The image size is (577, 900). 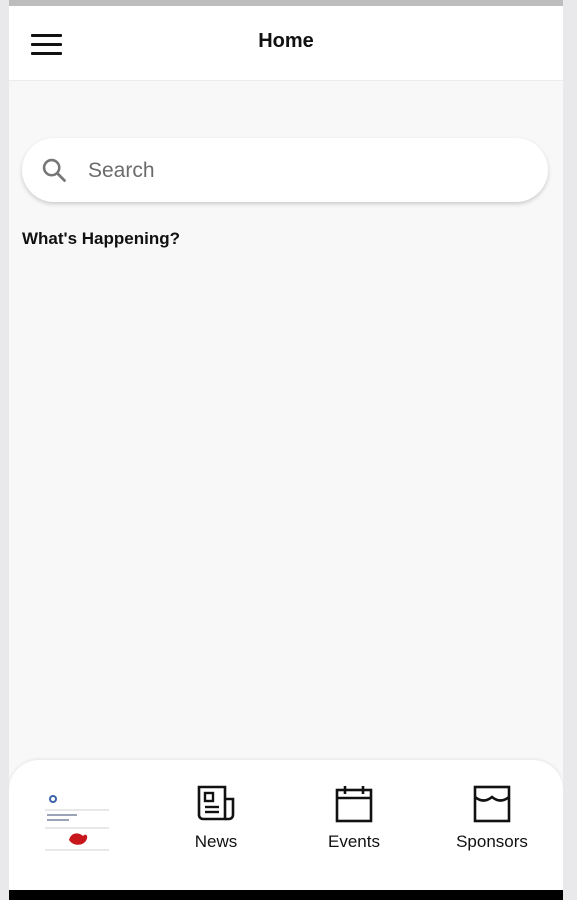 I want to click on nav-label-sponsors: Sponsors, so click(x=492, y=841).